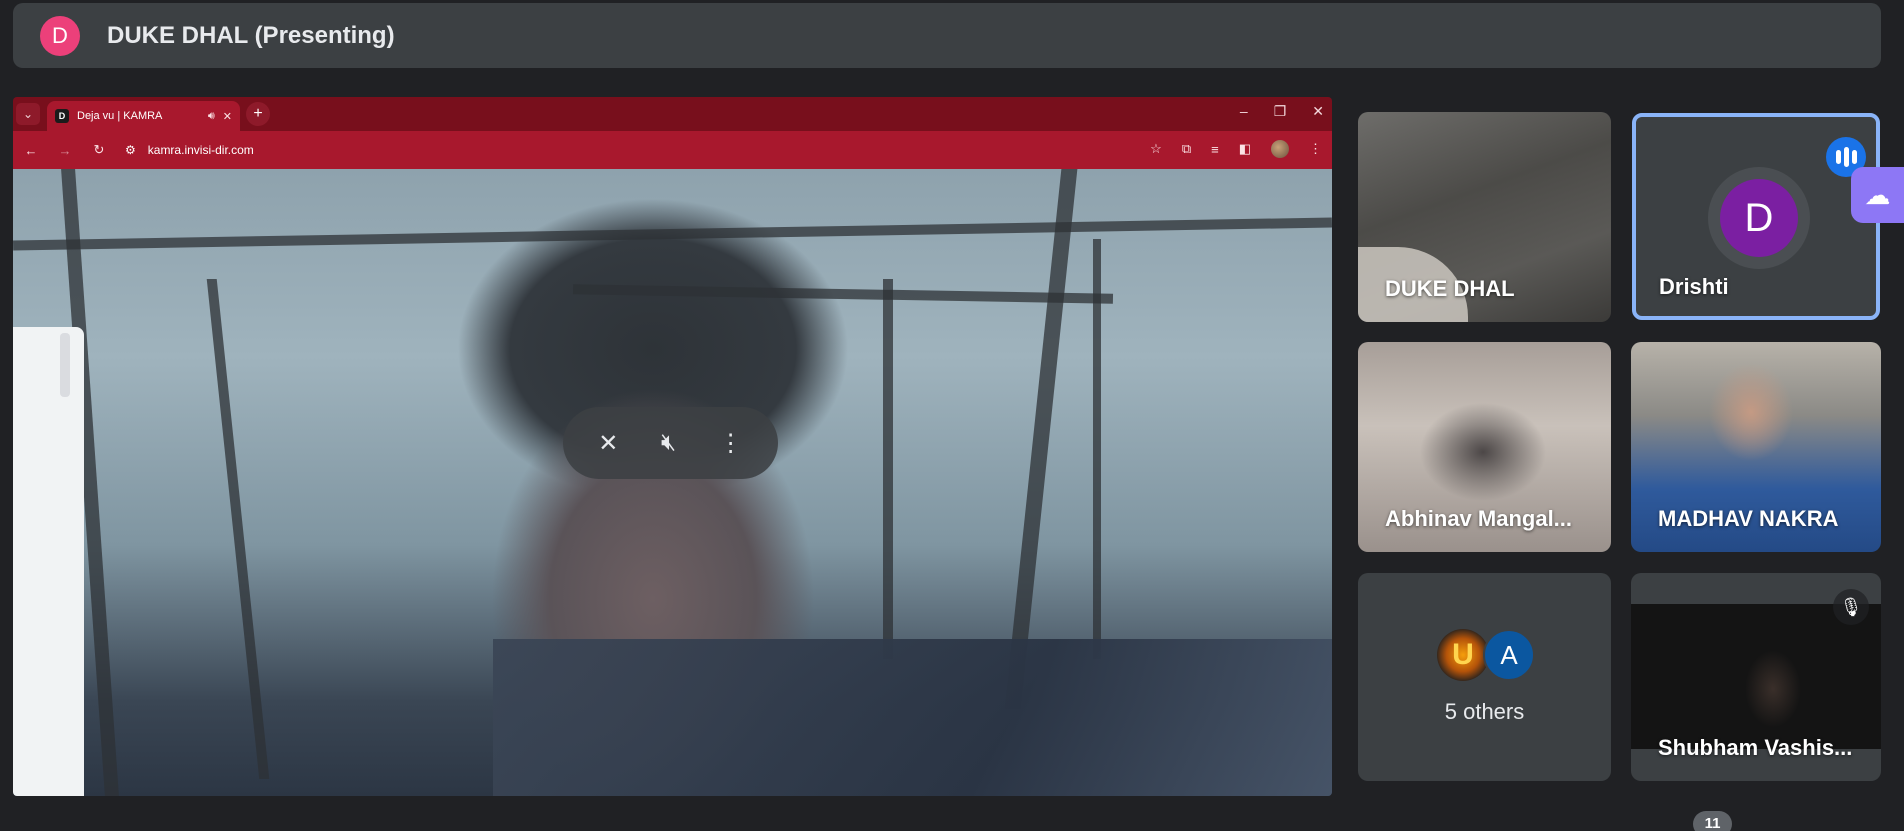  Describe the element at coordinates (1244, 148) in the screenshot. I see `side-panel-icon: ◧` at that location.